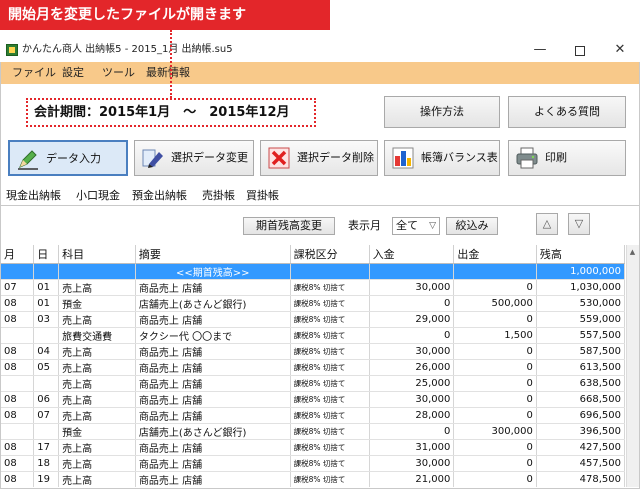 The image size is (640, 489). Describe the element at coordinates (68, 158) in the screenshot. I see `data-entry-button: データ入力` at that location.